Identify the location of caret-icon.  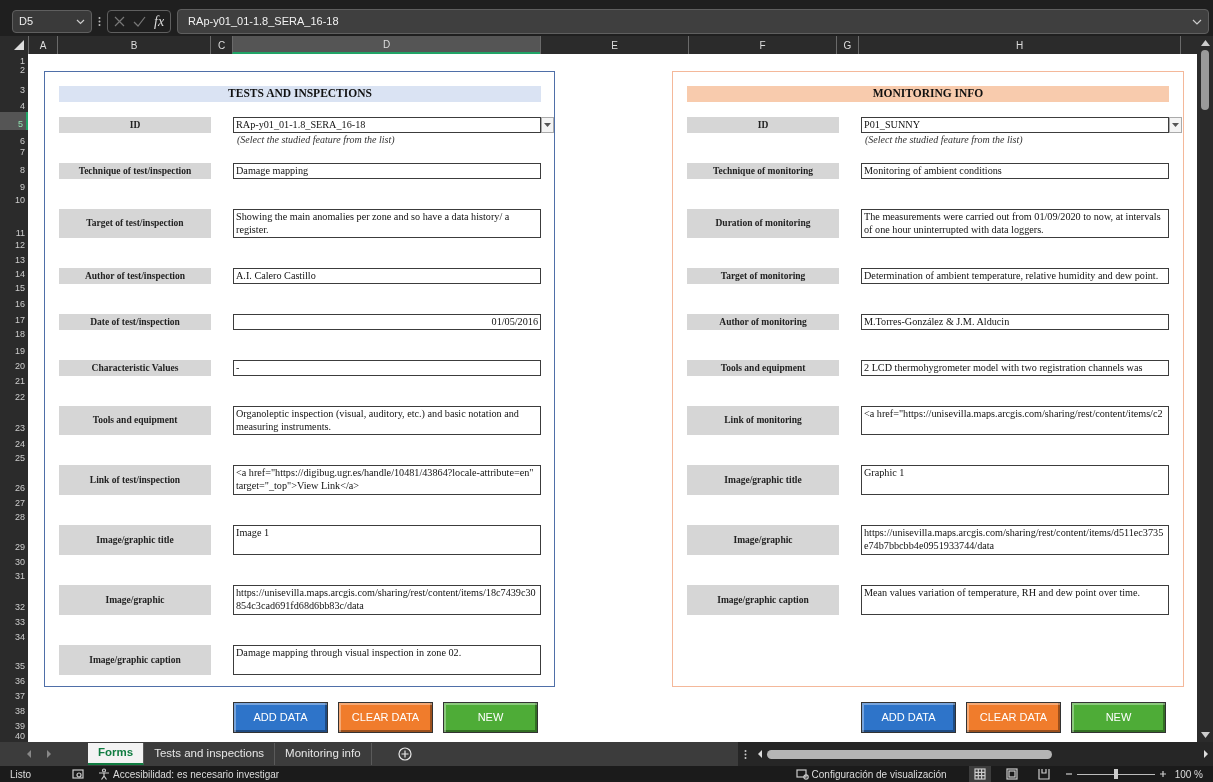
(1175, 125).